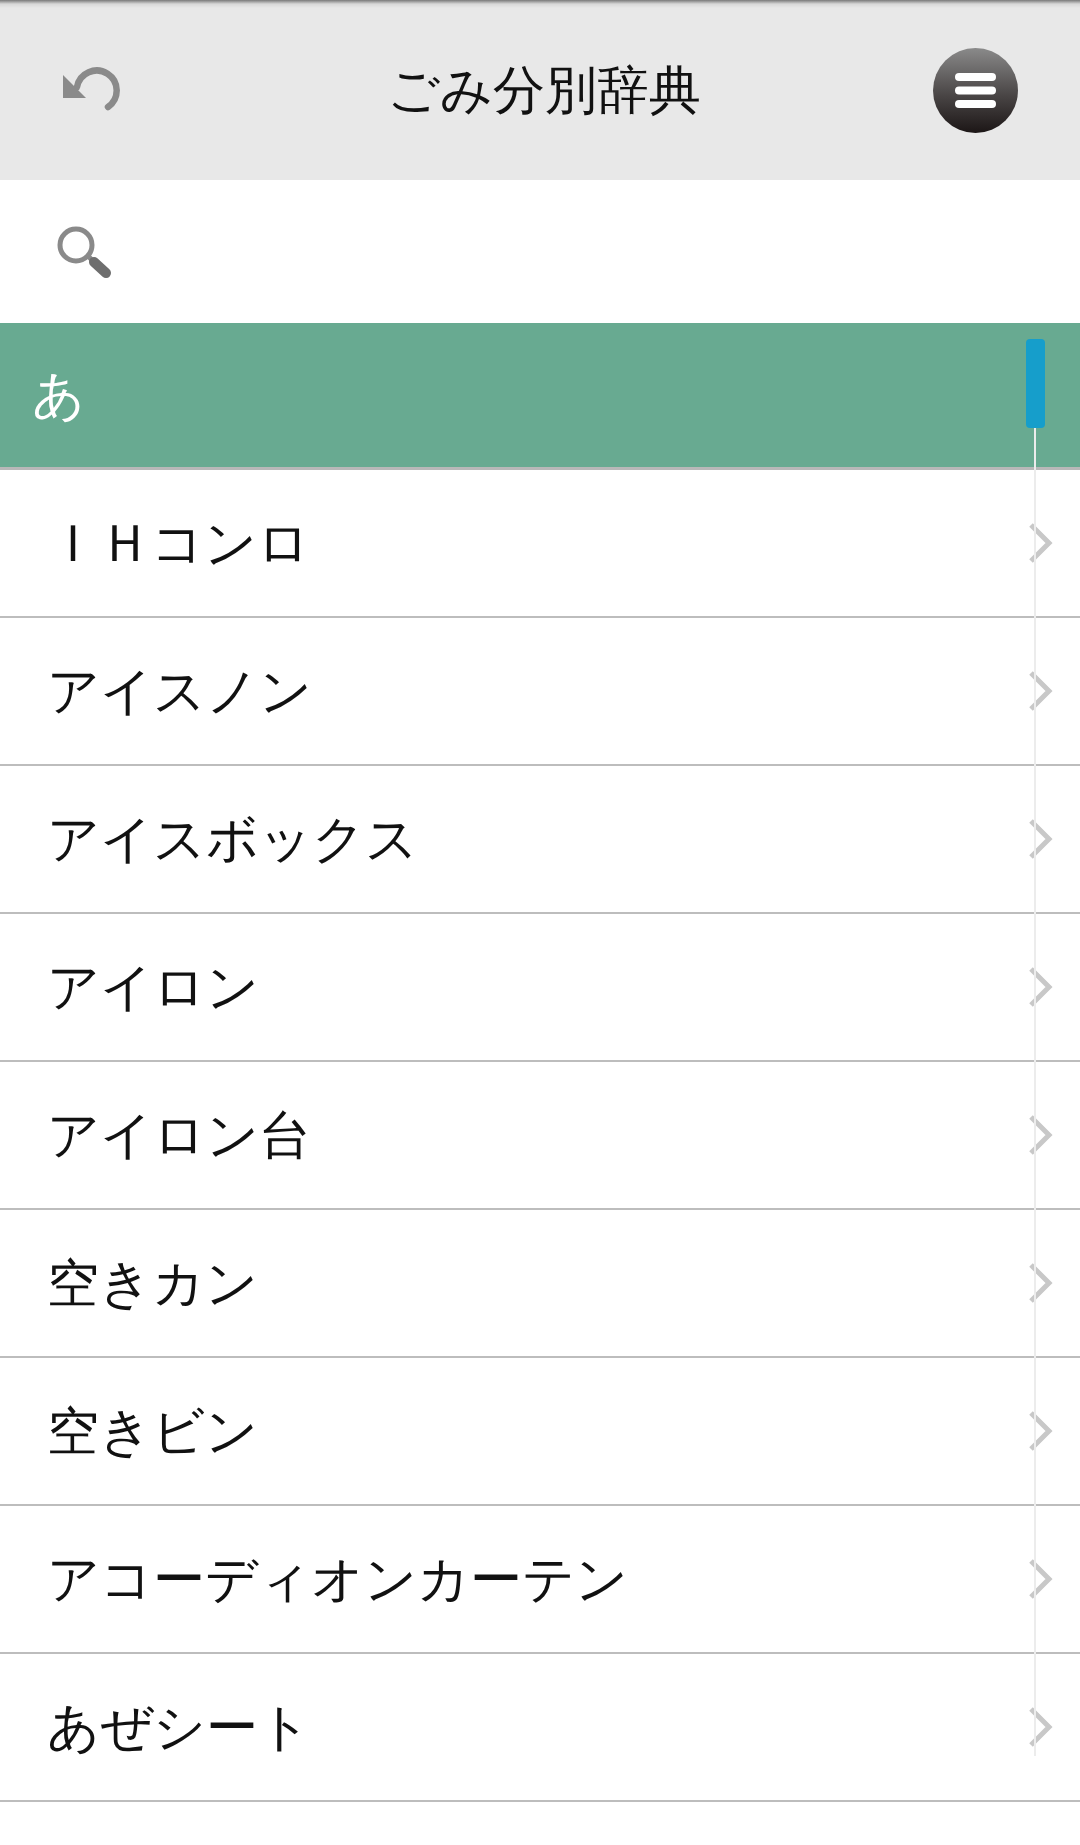 The width and height of the screenshot is (1080, 1845). I want to click on menu-button, so click(975, 90).